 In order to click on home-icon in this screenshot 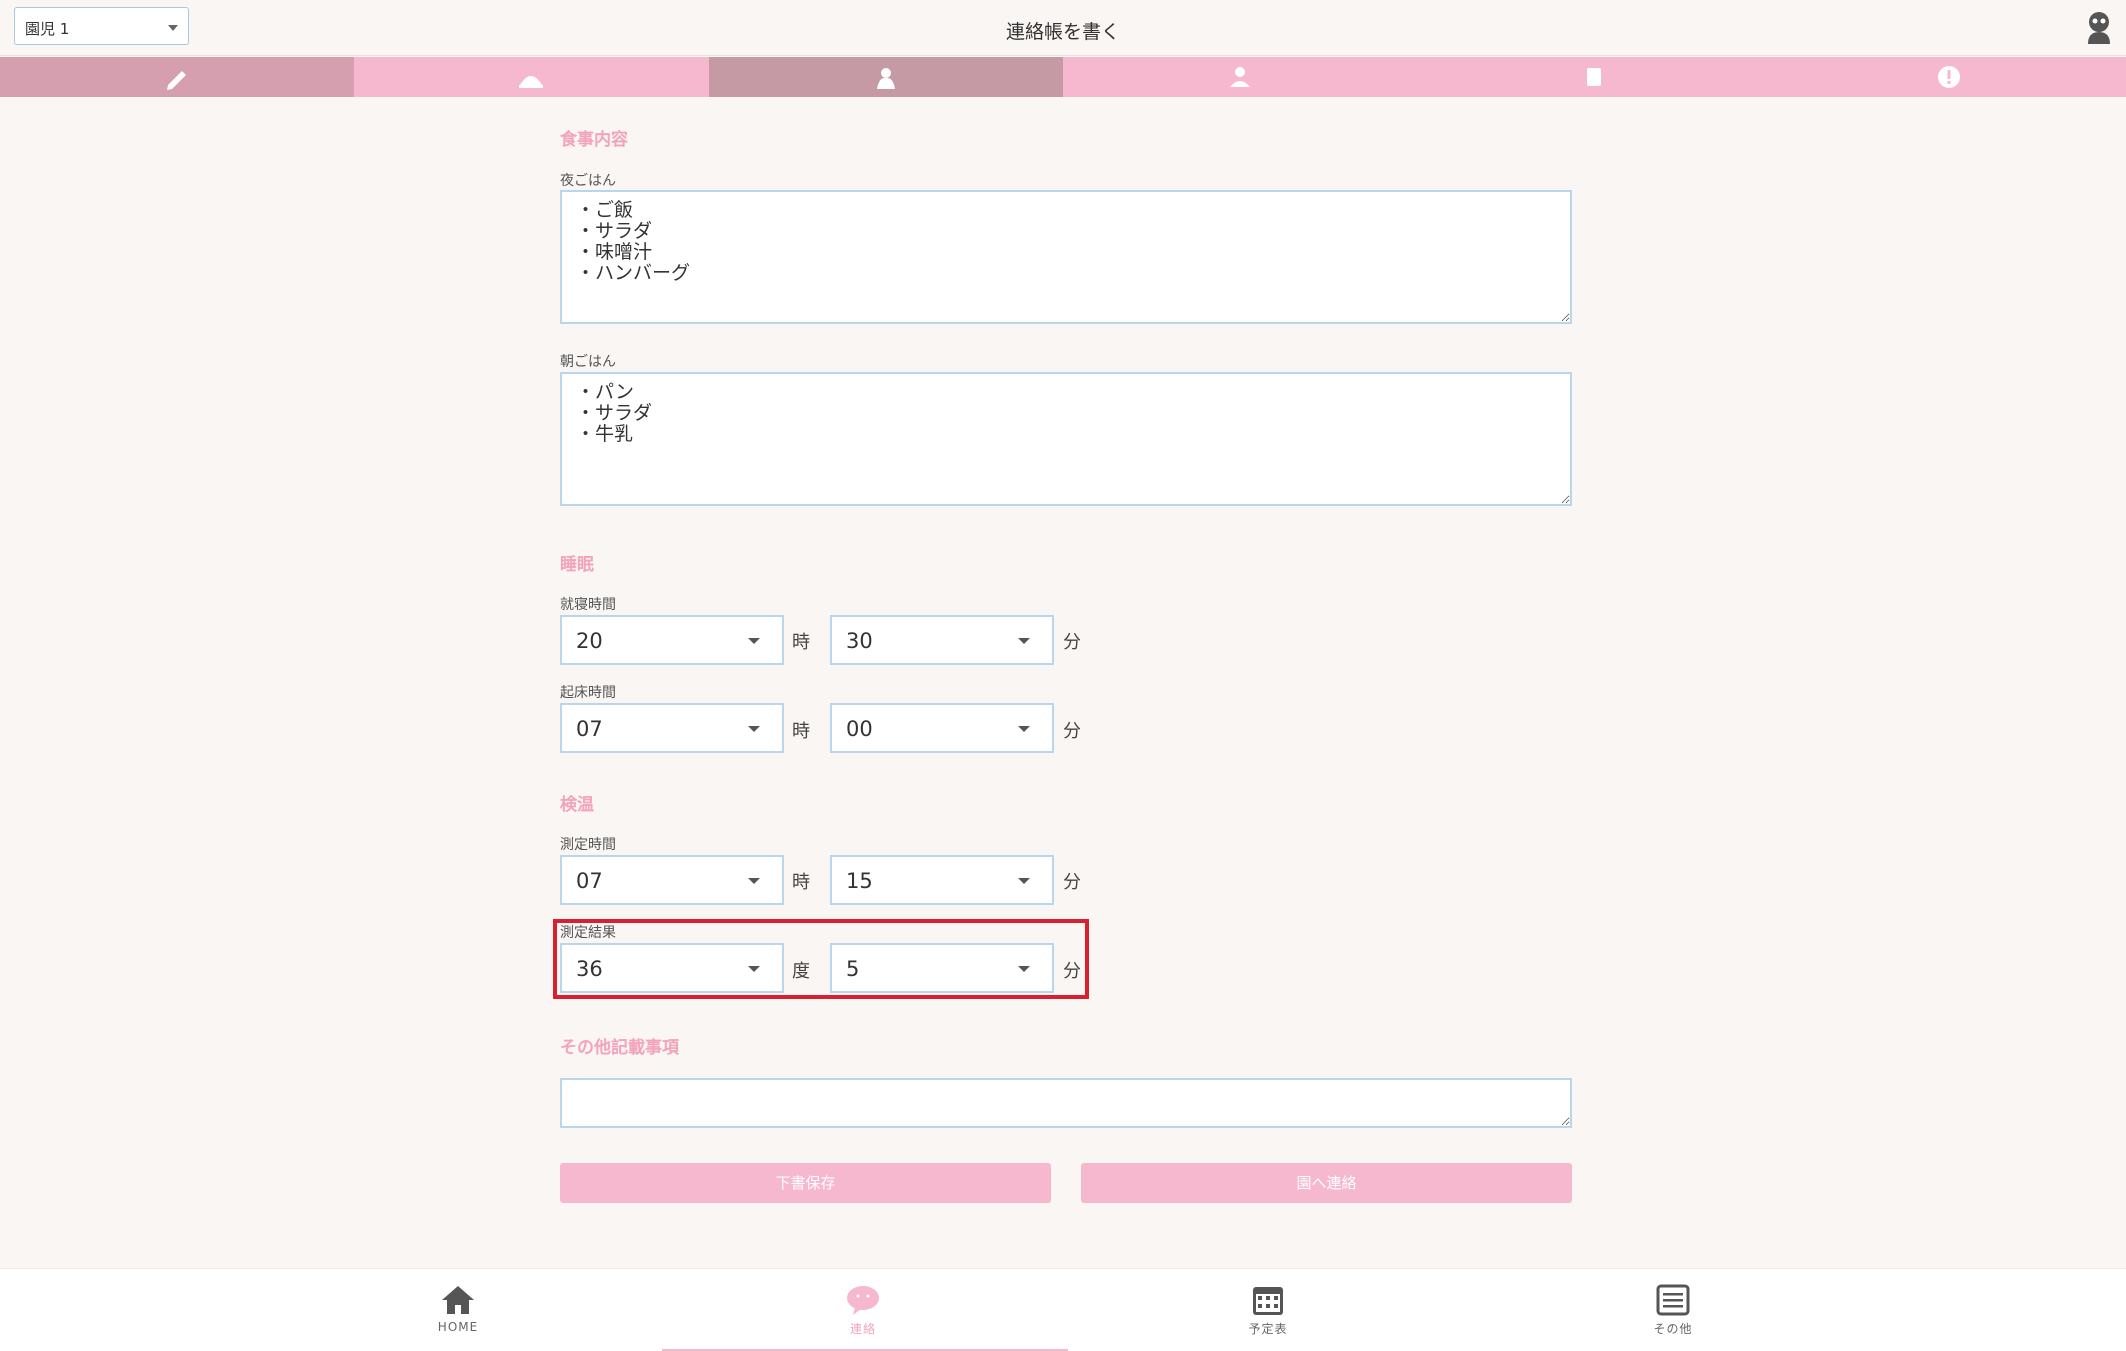, I will do `click(458, 1300)`.